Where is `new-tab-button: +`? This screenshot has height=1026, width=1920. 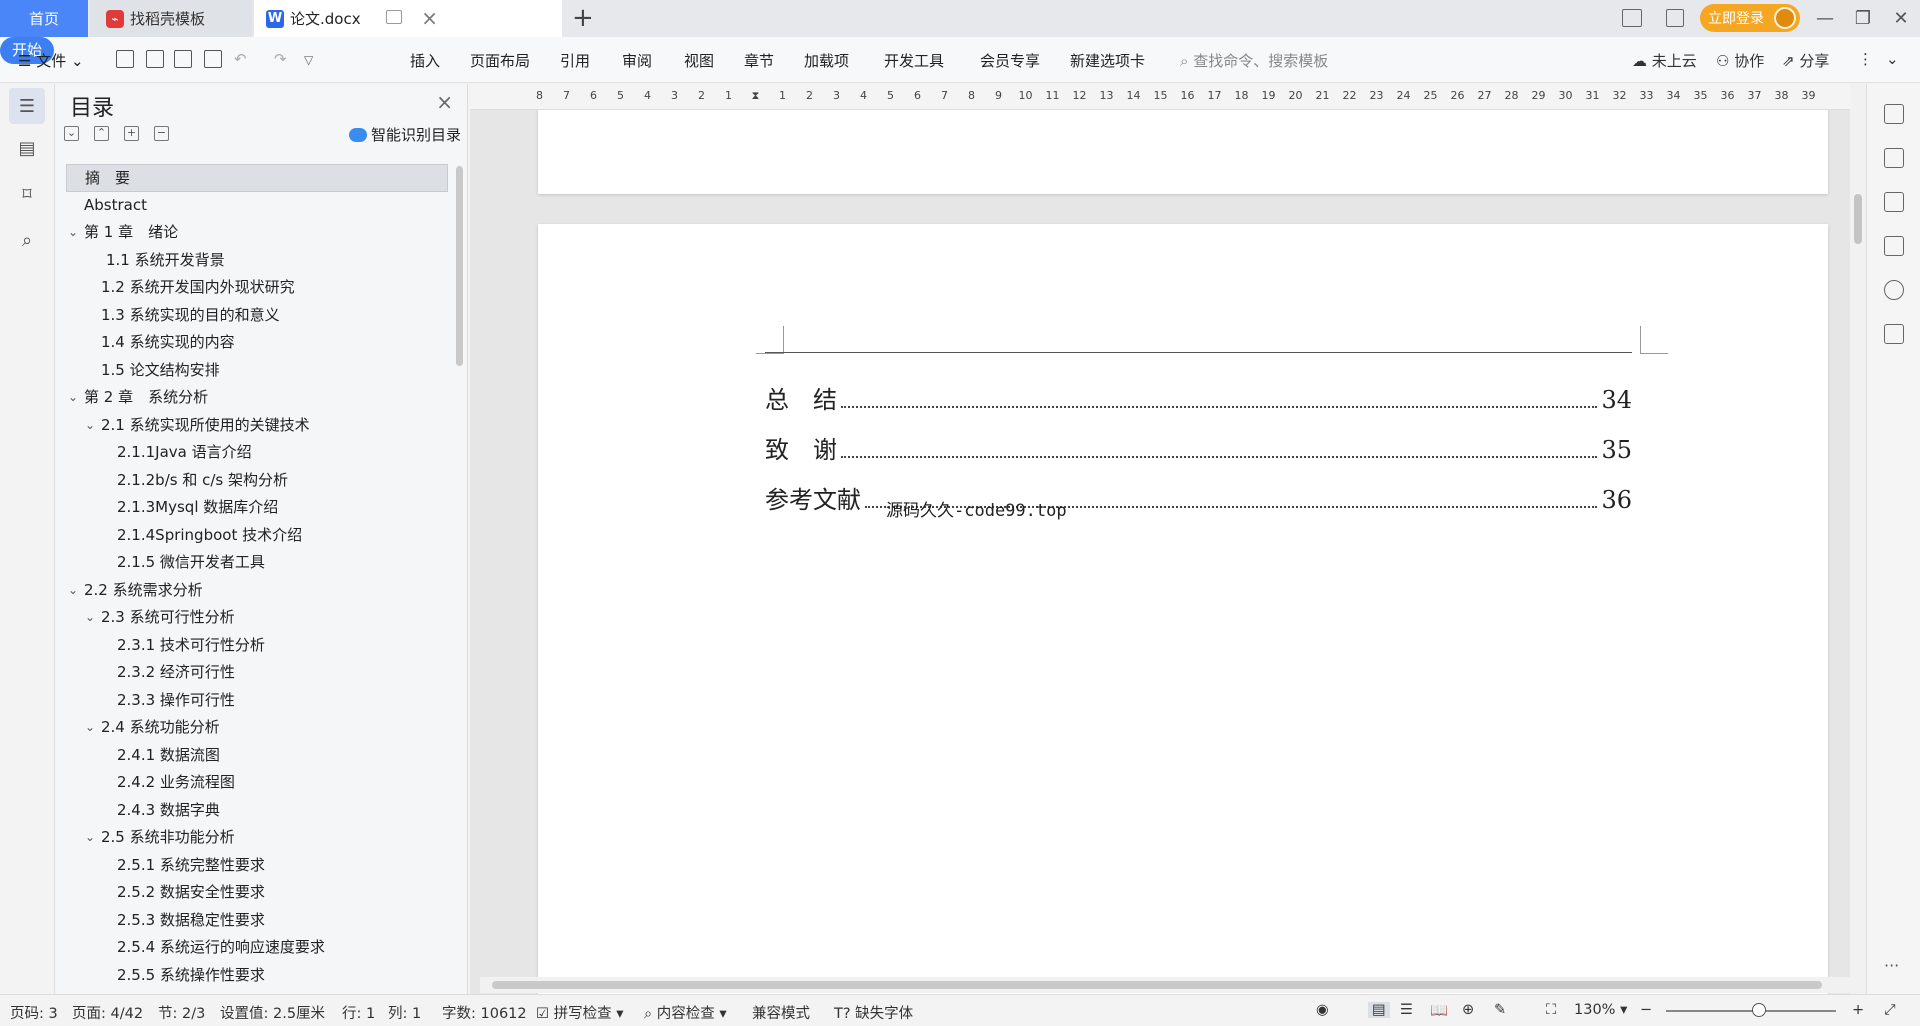
new-tab-button: + is located at coordinates (583, 18).